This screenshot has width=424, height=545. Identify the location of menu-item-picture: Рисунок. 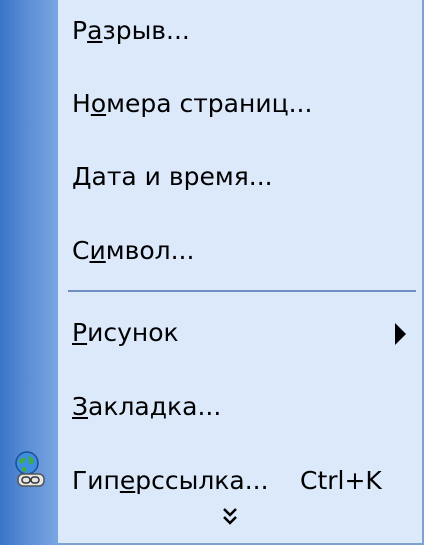
(212, 334).